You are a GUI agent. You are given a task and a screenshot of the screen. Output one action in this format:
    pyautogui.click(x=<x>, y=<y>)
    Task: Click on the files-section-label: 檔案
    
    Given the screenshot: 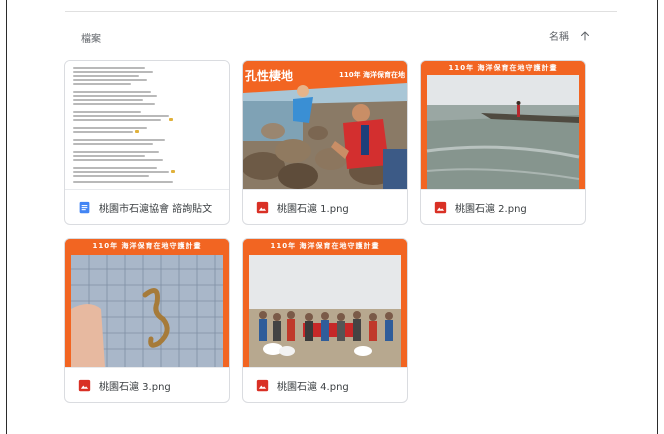 What is the action you would take?
    pyautogui.click(x=91, y=39)
    